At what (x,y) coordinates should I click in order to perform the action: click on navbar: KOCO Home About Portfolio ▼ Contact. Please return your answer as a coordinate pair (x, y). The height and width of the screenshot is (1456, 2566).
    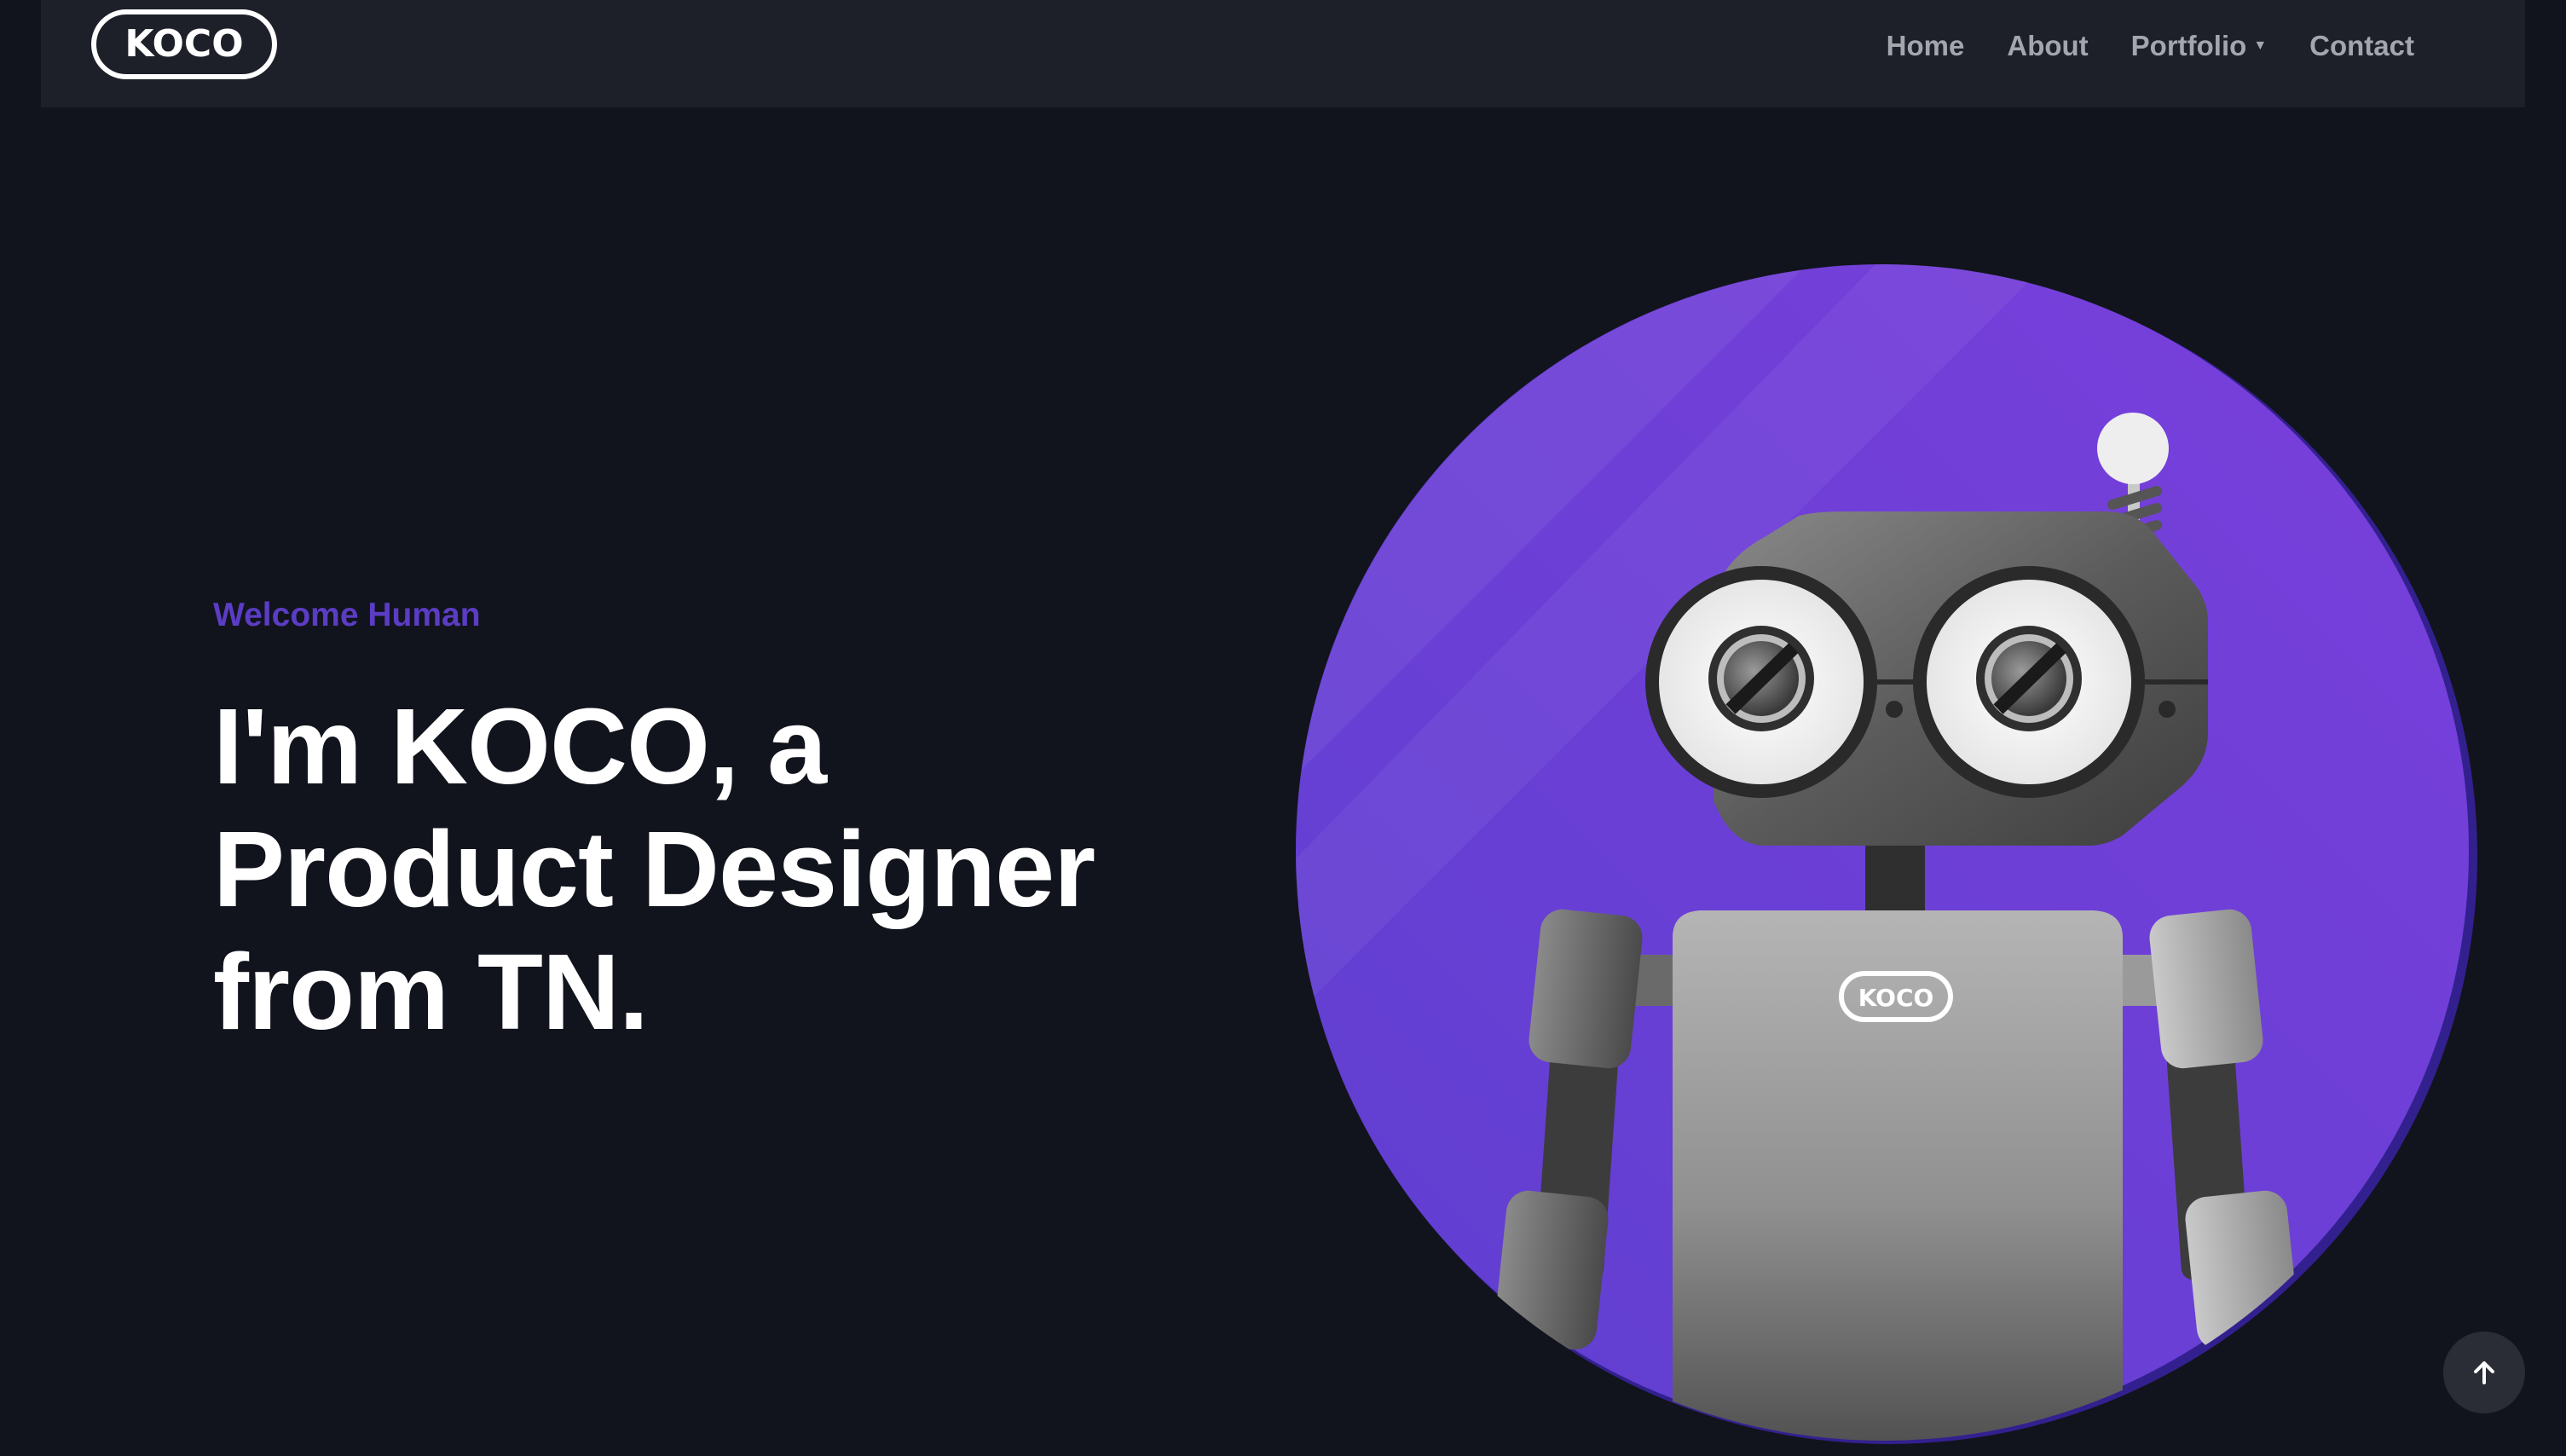
    Looking at the image, I should click on (1283, 53).